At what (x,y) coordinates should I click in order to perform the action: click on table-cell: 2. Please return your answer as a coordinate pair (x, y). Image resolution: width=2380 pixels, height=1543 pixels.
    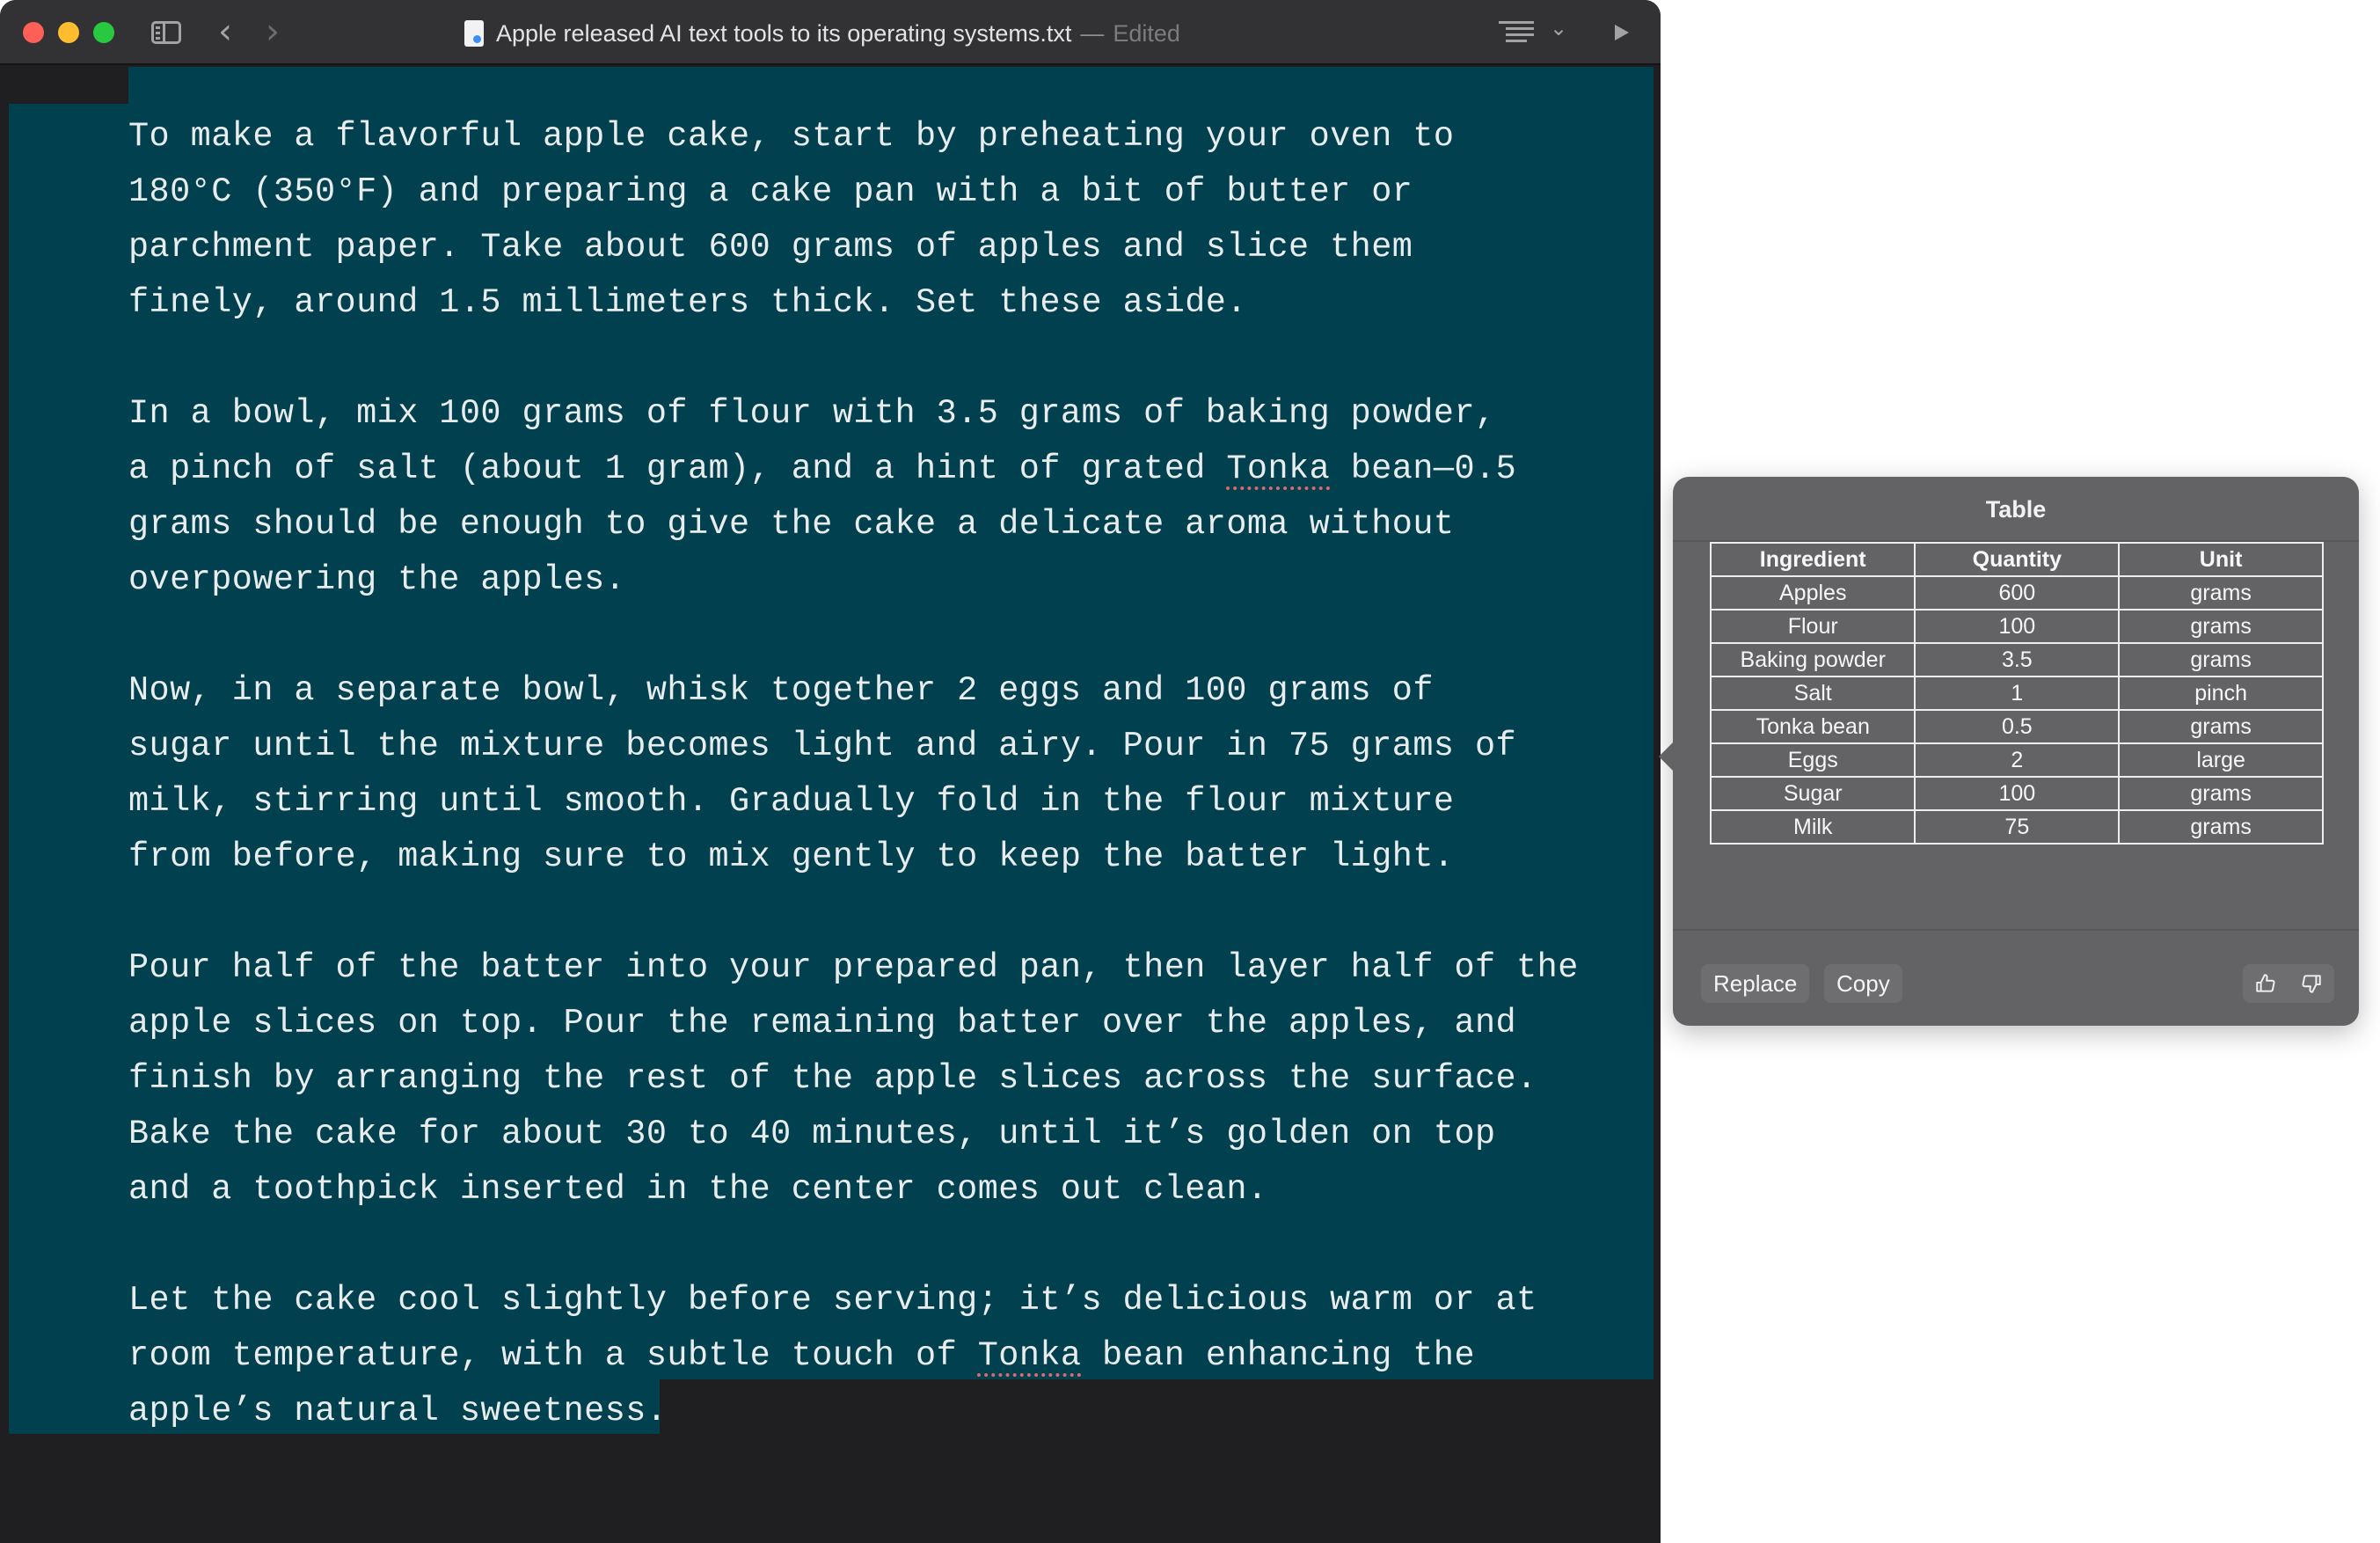
    Looking at the image, I should click on (2017, 760).